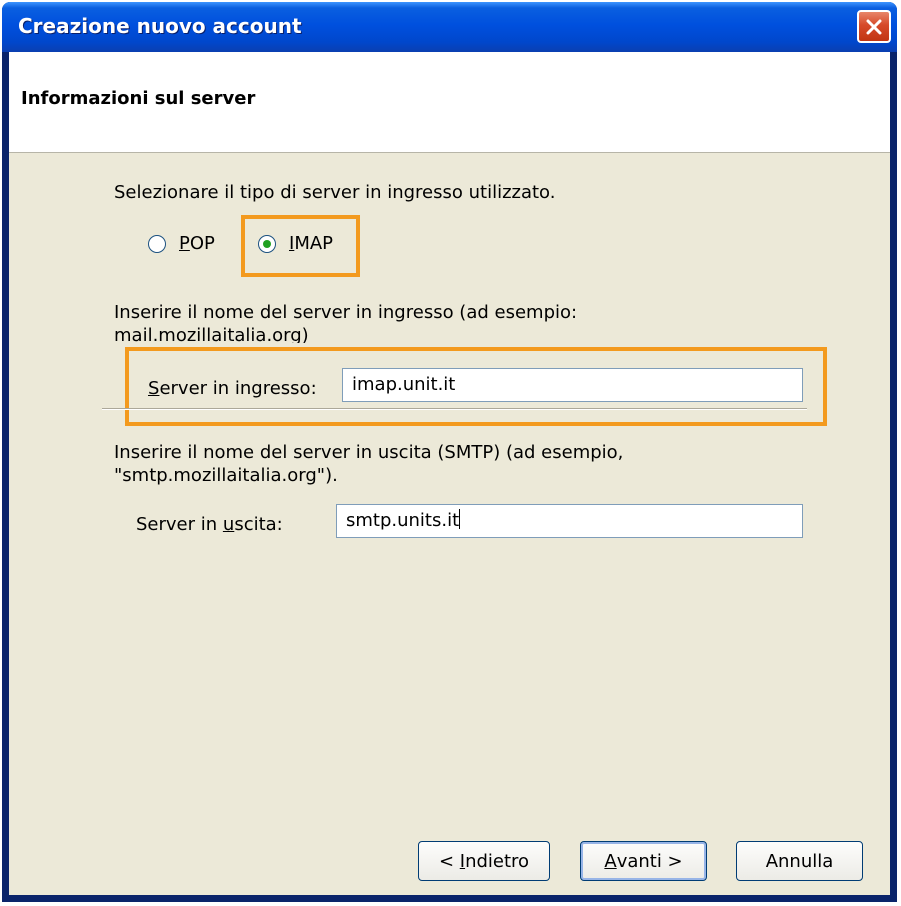 The height and width of the screenshot is (906, 901). I want to click on incoming-server-label: Server in ingresso:, so click(232, 388).